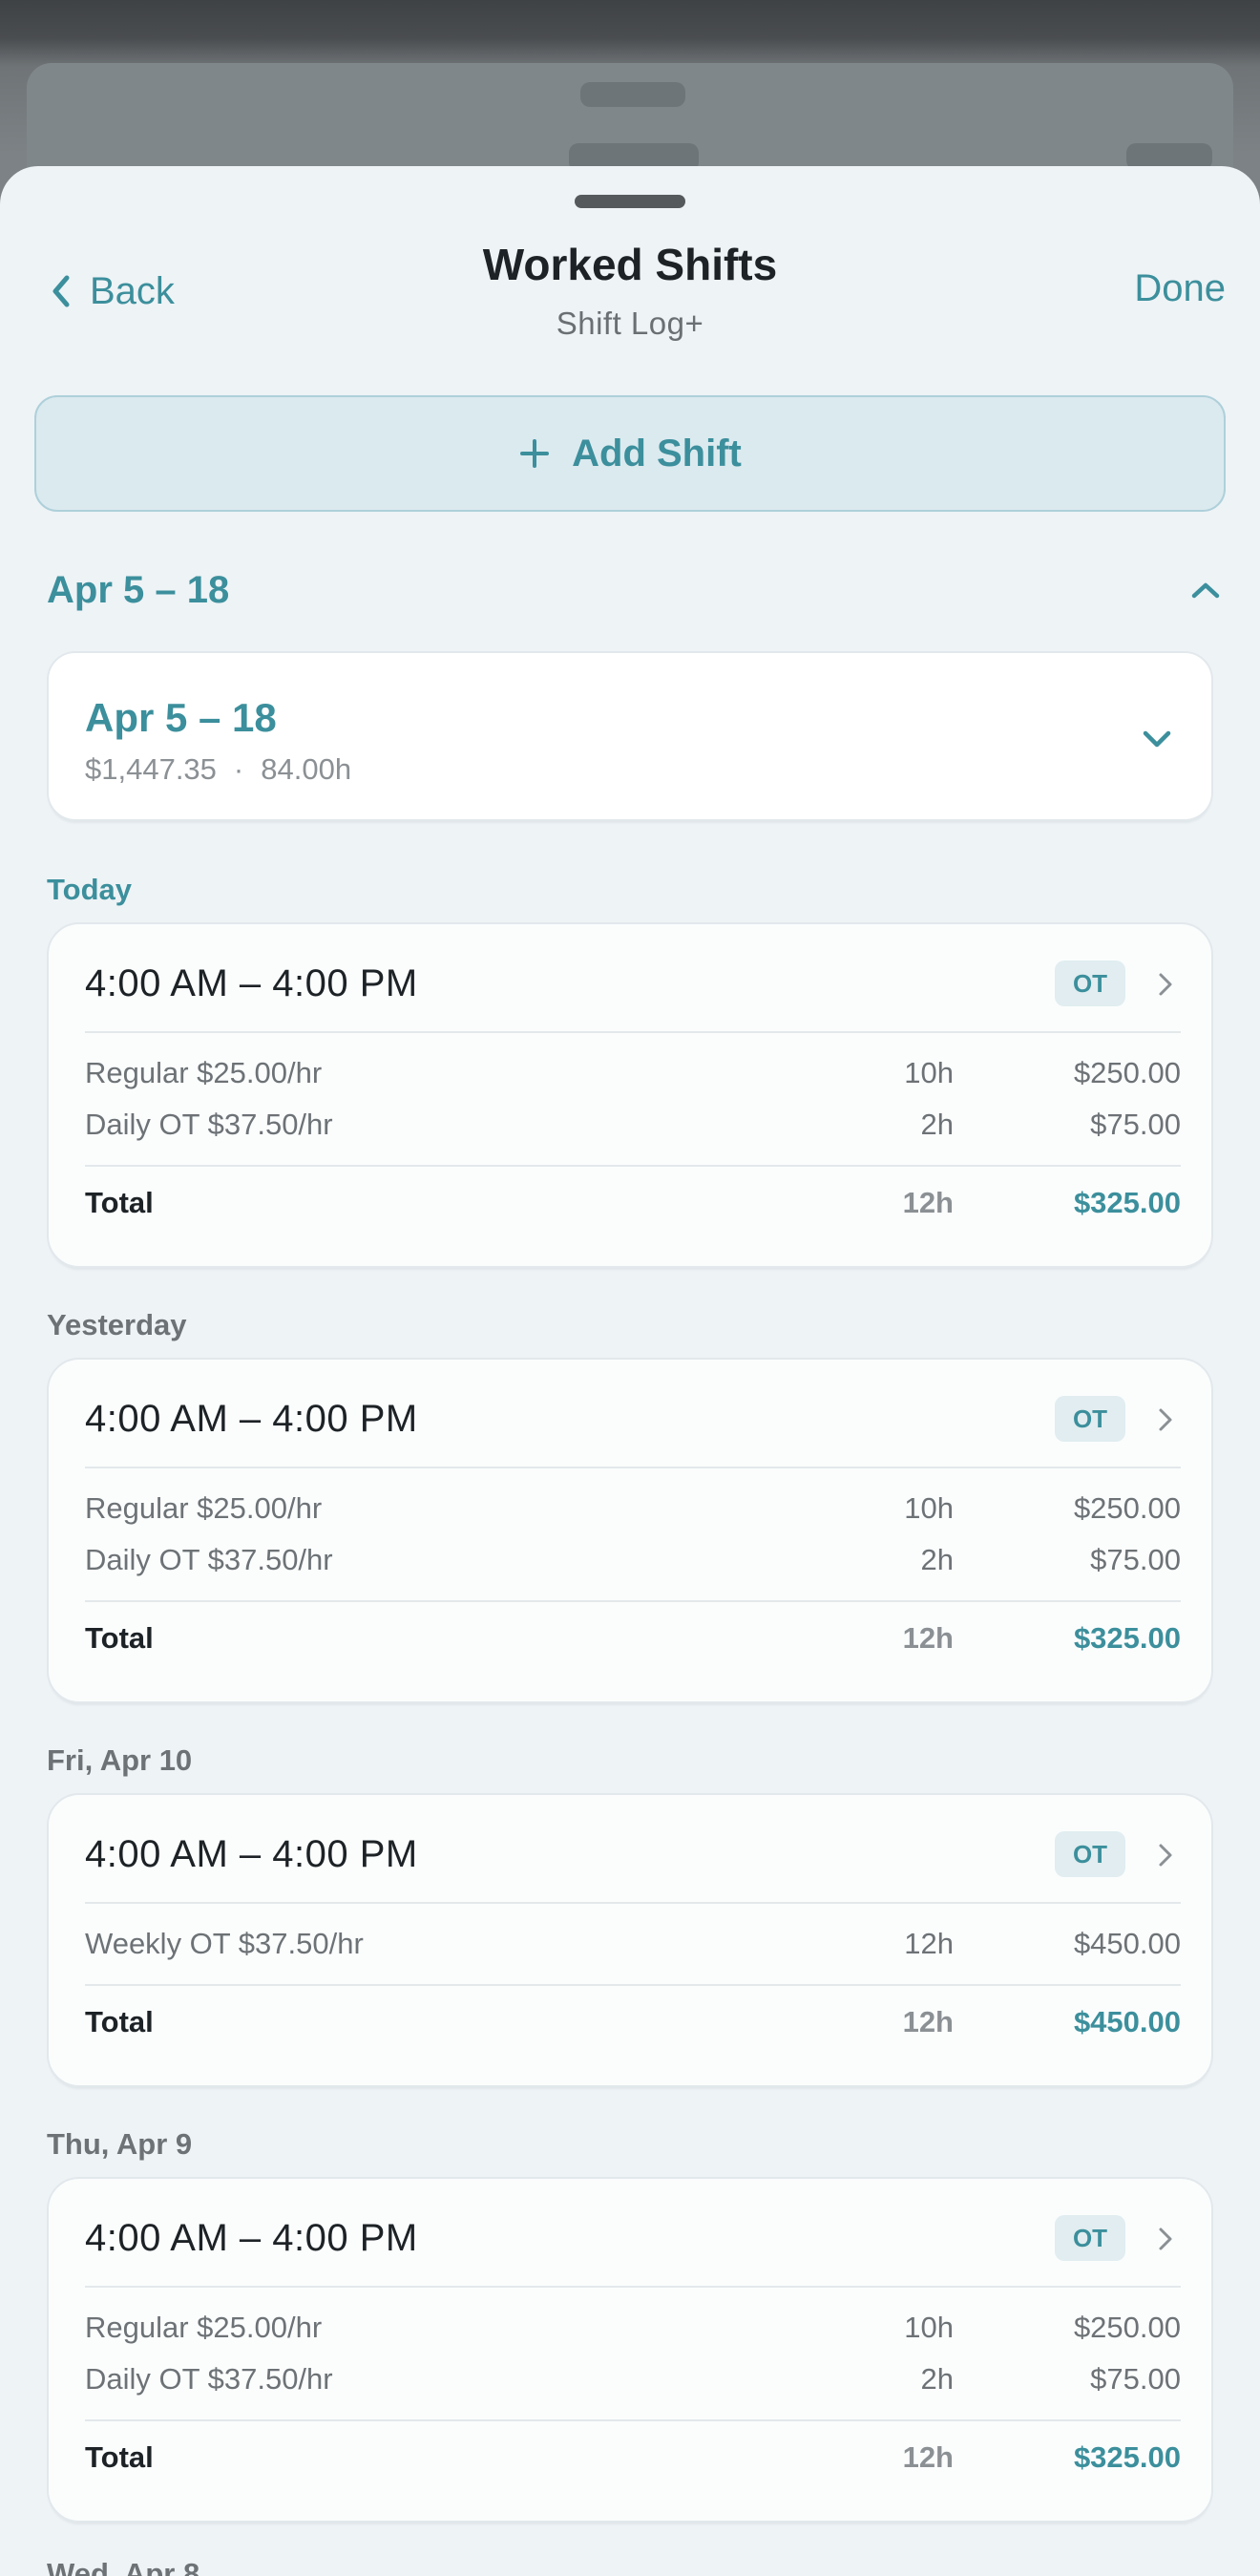 The width and height of the screenshot is (1260, 2576). What do you see at coordinates (1127, 2021) in the screenshot?
I see `total-amount: $450.00` at bounding box center [1127, 2021].